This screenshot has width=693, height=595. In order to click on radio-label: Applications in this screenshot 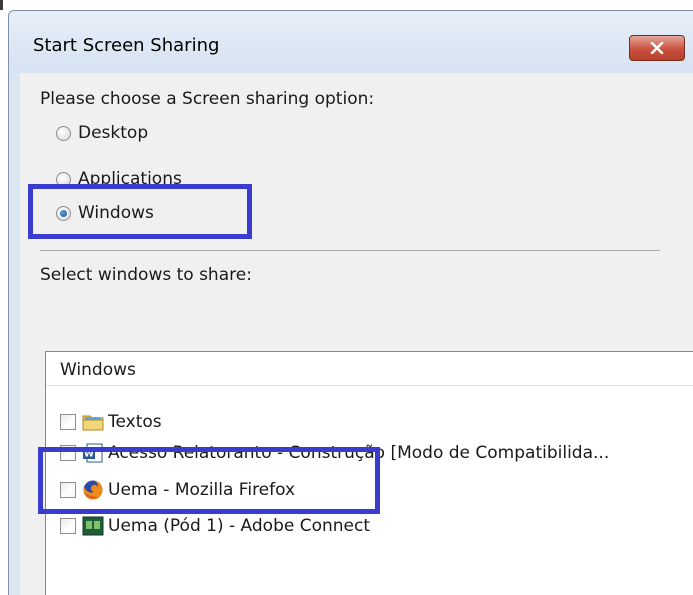, I will do `click(130, 179)`.